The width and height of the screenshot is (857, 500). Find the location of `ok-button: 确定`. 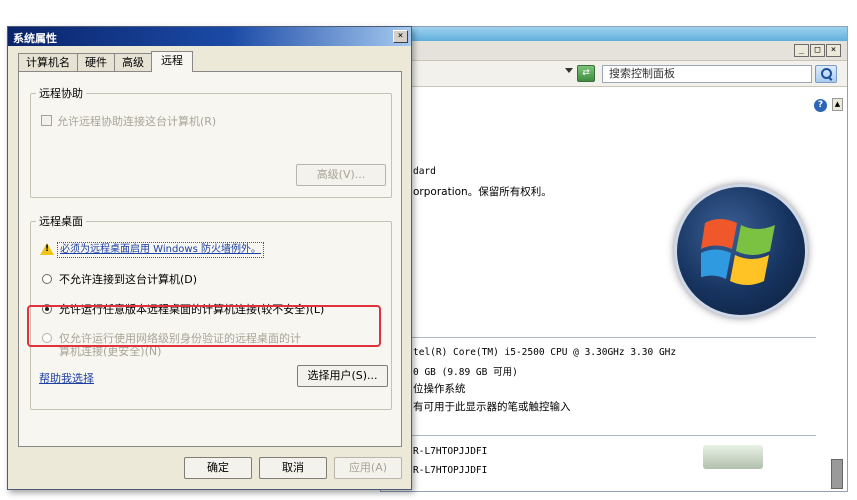

ok-button: 确定 is located at coordinates (218, 468).